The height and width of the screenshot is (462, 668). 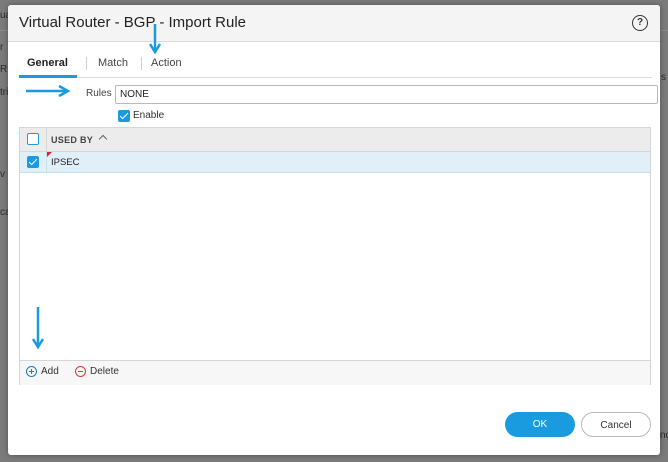 What do you see at coordinates (2, 47) in the screenshot?
I see `background-text: r` at bounding box center [2, 47].